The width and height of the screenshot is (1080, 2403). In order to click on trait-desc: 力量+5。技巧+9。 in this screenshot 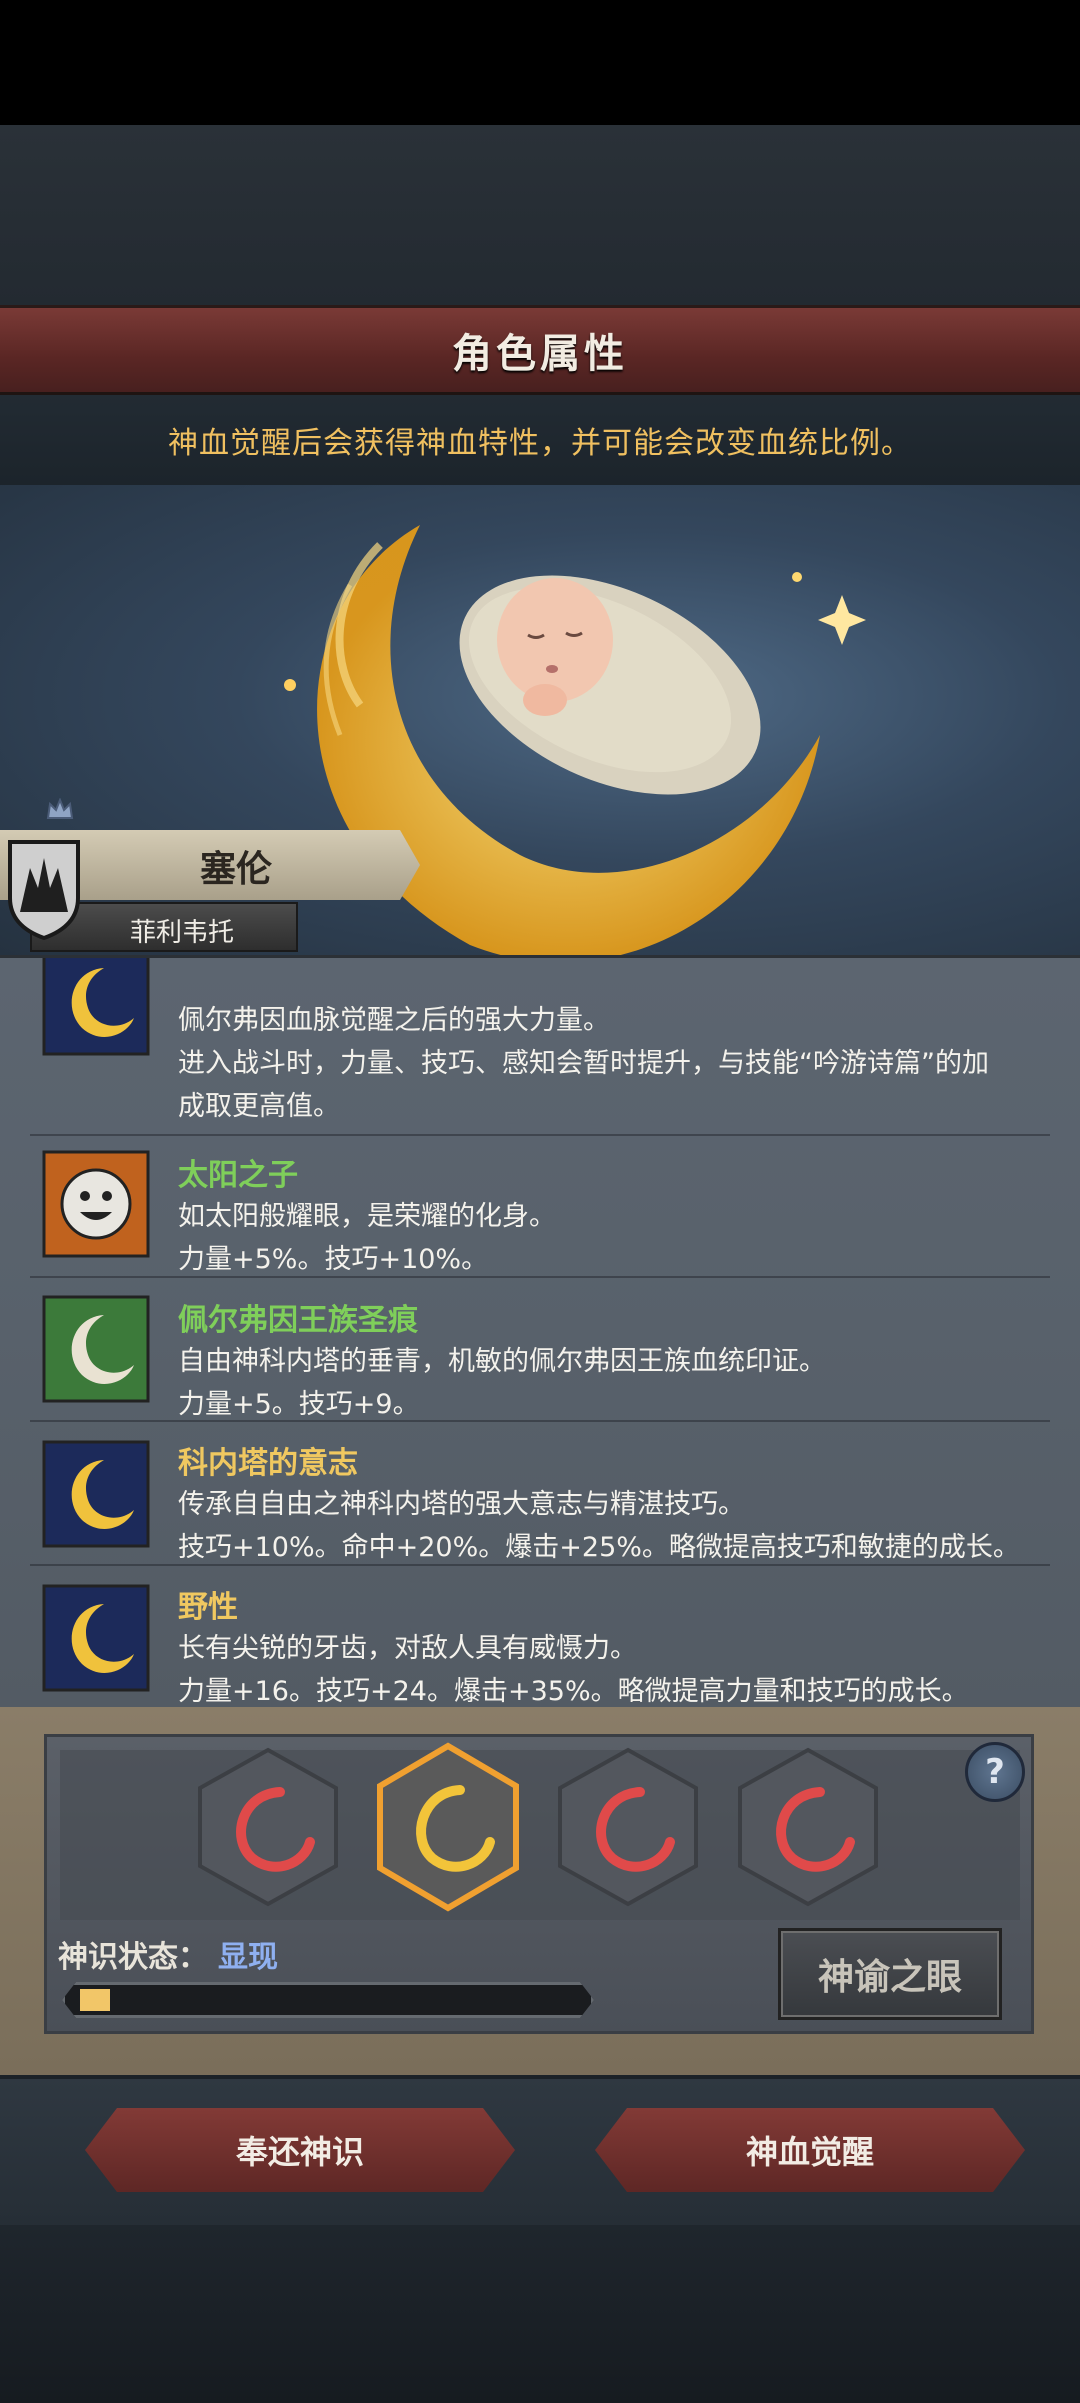, I will do `click(299, 1404)`.